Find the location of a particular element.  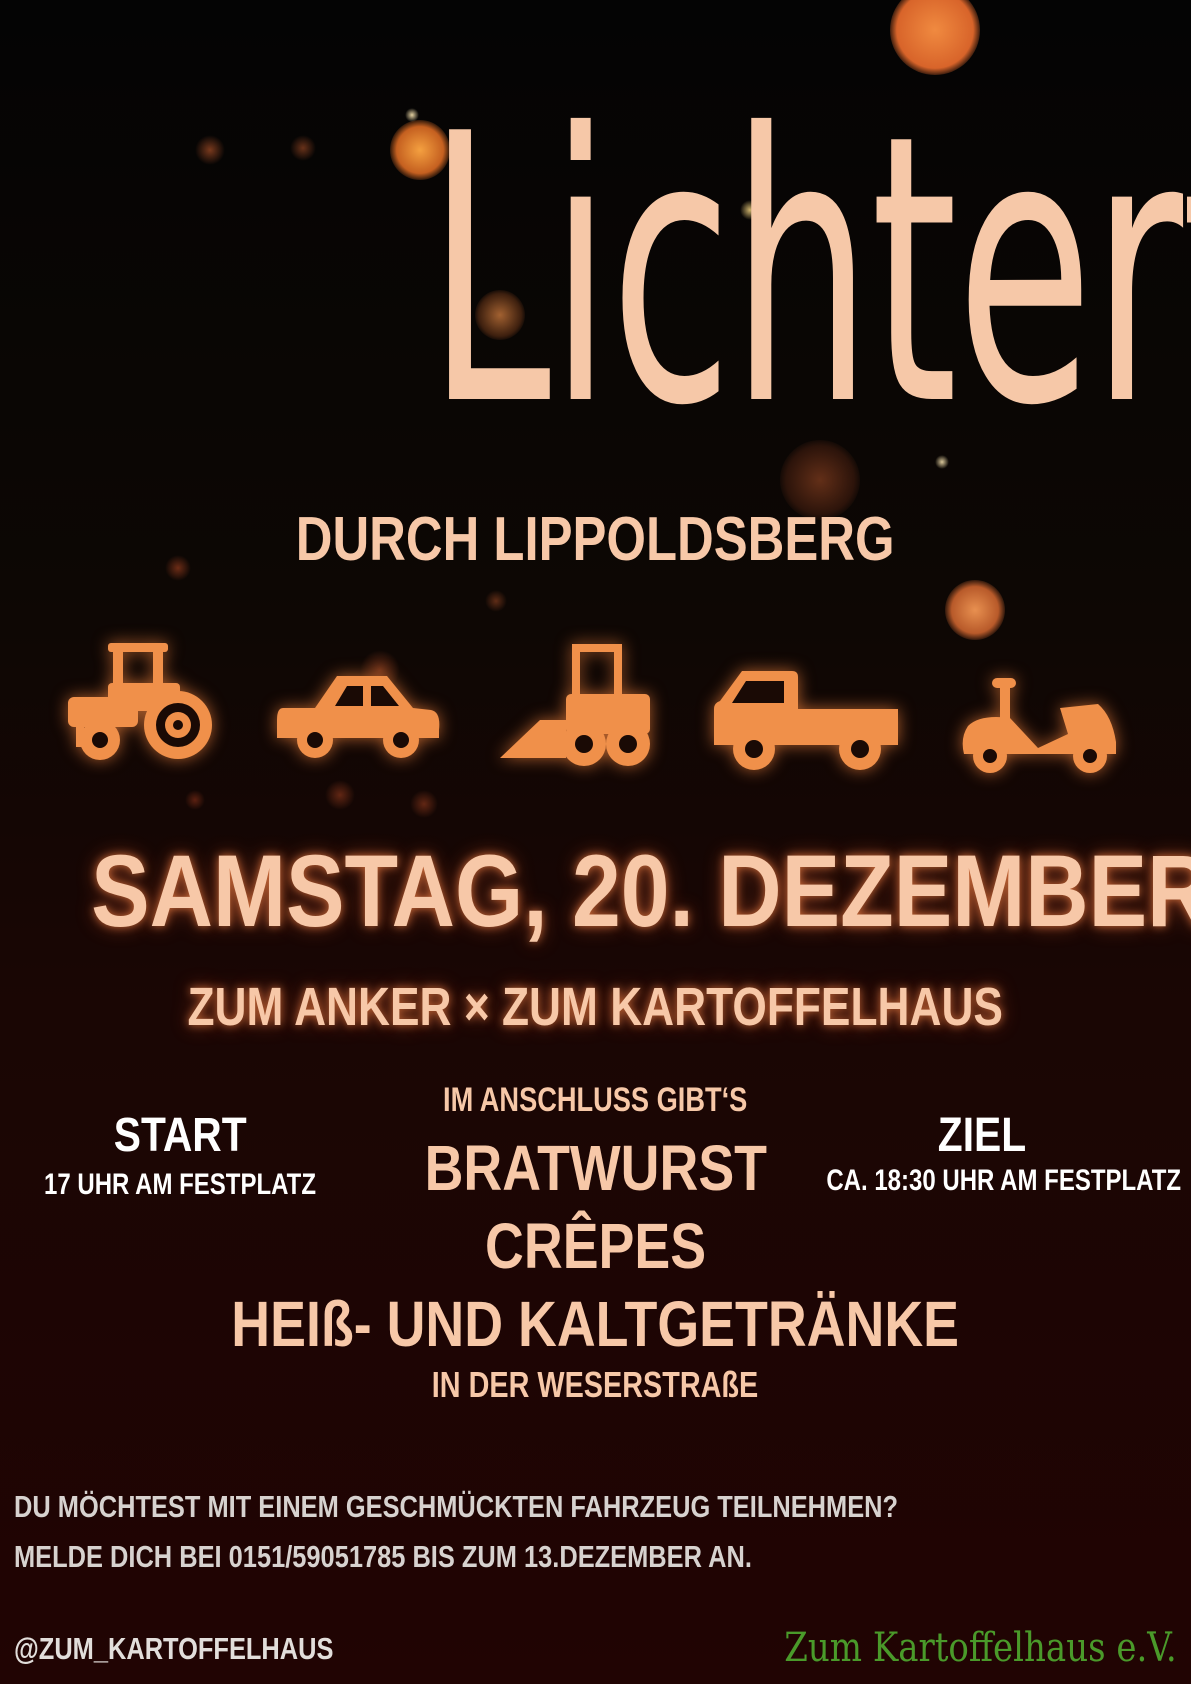

food-item: CRÊPES is located at coordinates (595, 1246).